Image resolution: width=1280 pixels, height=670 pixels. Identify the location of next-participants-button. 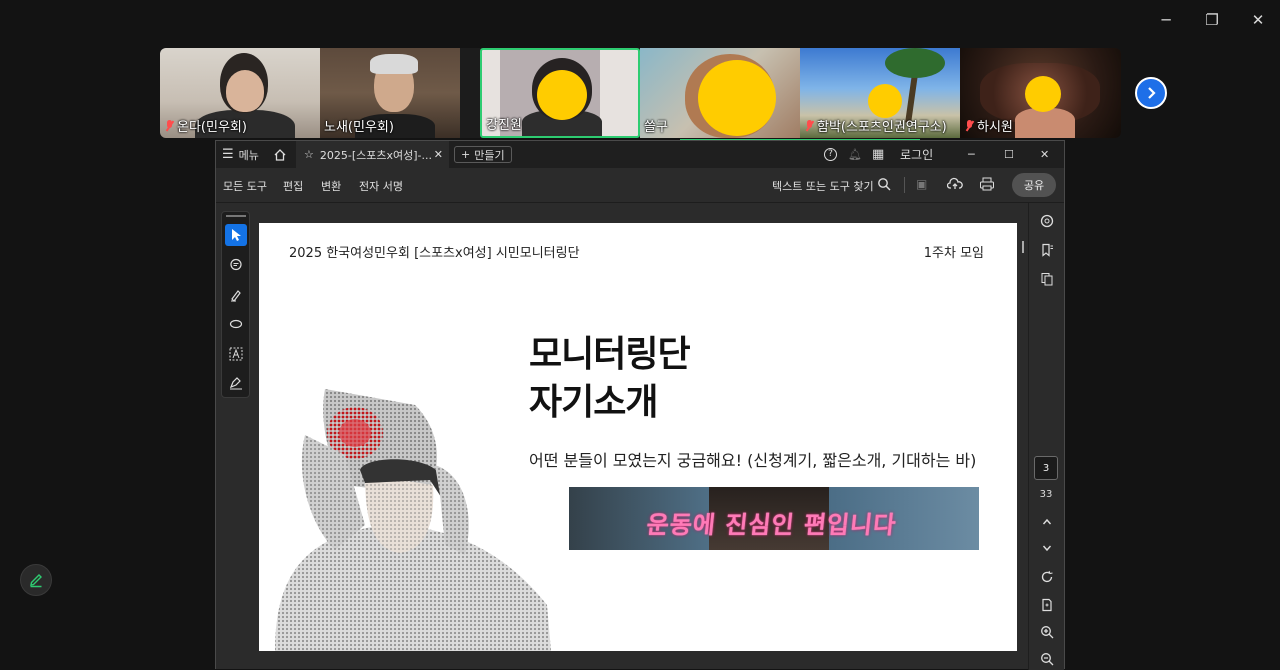
(1151, 93).